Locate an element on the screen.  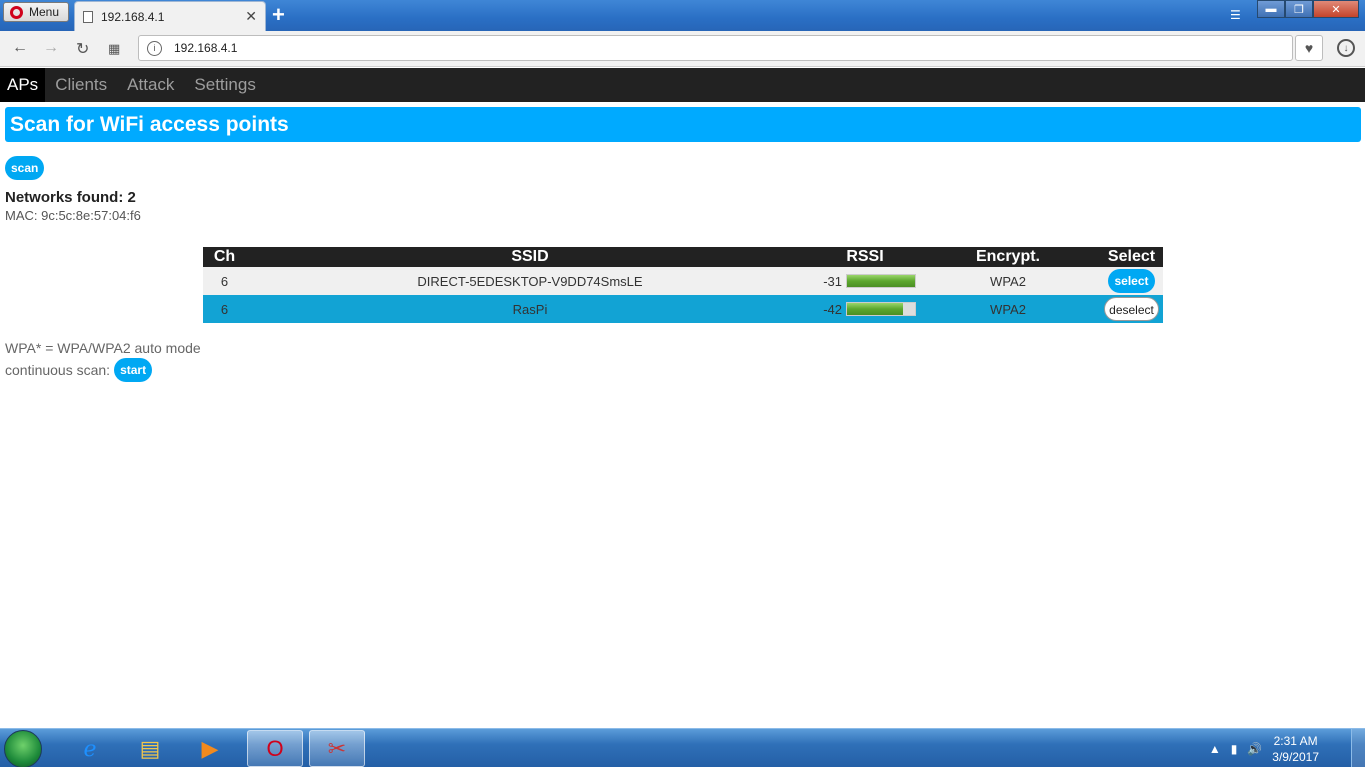
cell-select: deselect is located at coordinates (1131, 309).